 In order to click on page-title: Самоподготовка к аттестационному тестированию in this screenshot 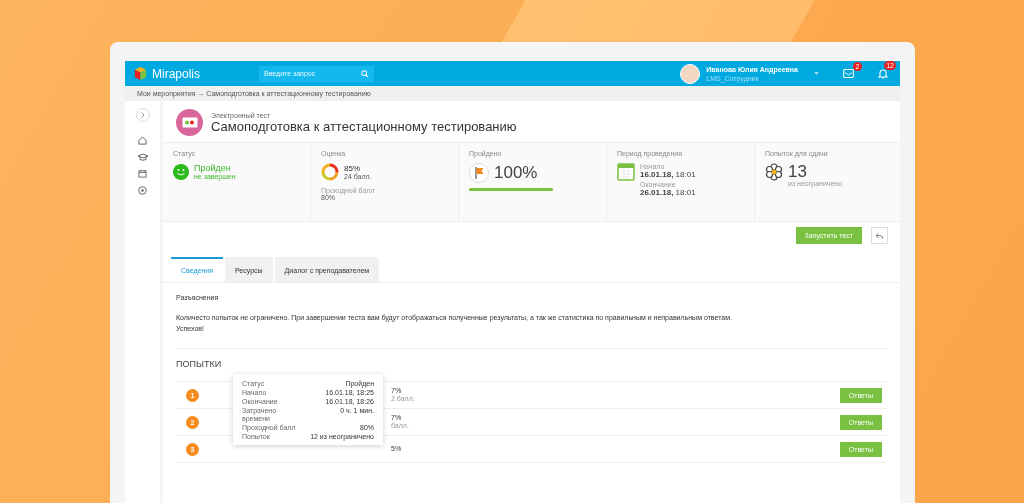, I will do `click(364, 126)`.